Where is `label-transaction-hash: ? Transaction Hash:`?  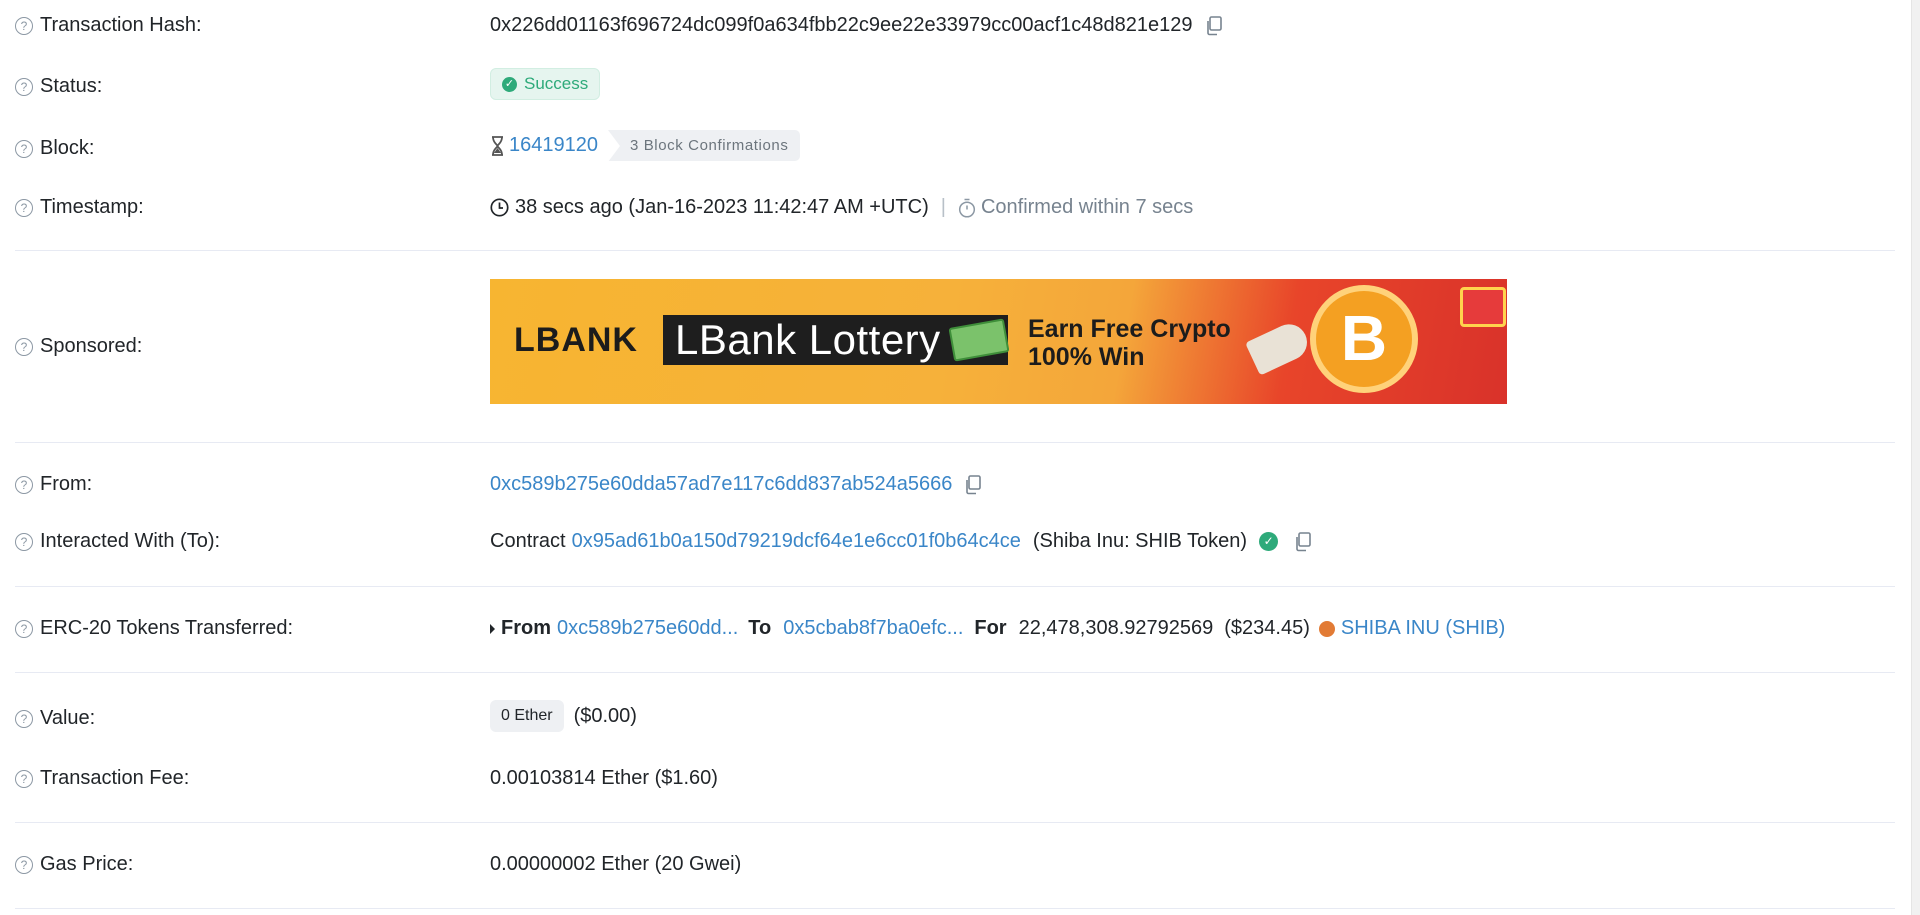
label-transaction-hash: ? Transaction Hash: is located at coordinates (108, 25).